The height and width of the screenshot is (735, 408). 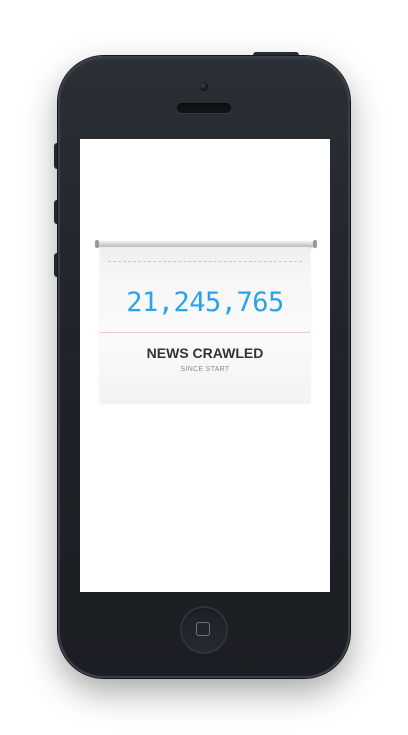 I want to click on home-button, so click(x=204, y=630).